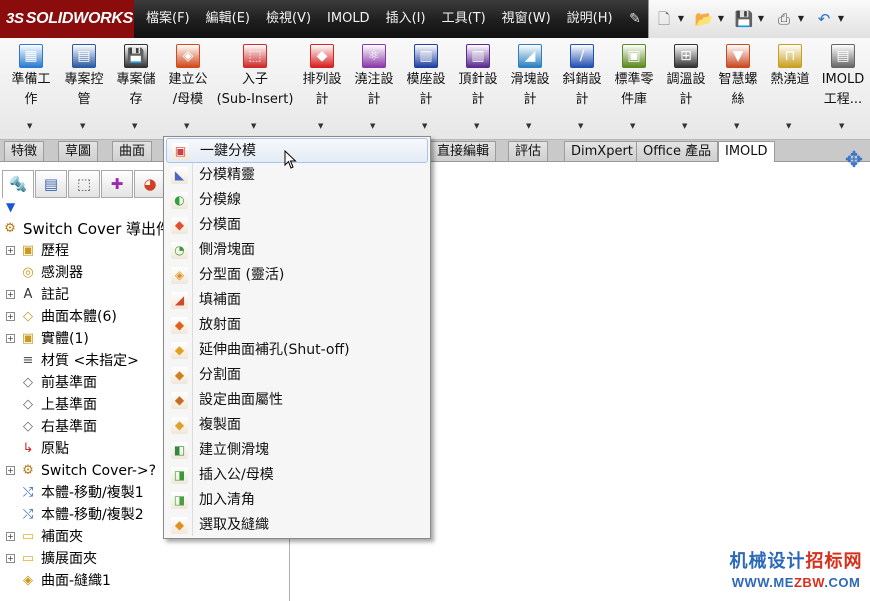 The image size is (870, 601). I want to click on menu-item-3: IMOLD, so click(348, 19).